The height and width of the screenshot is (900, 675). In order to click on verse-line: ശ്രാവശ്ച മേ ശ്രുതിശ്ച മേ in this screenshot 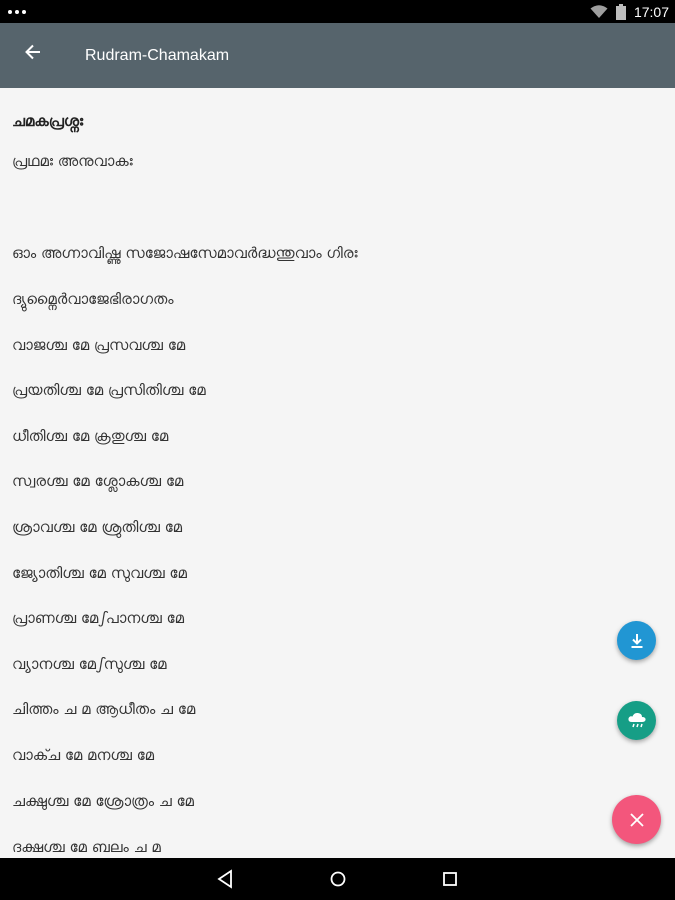, I will do `click(97, 527)`.